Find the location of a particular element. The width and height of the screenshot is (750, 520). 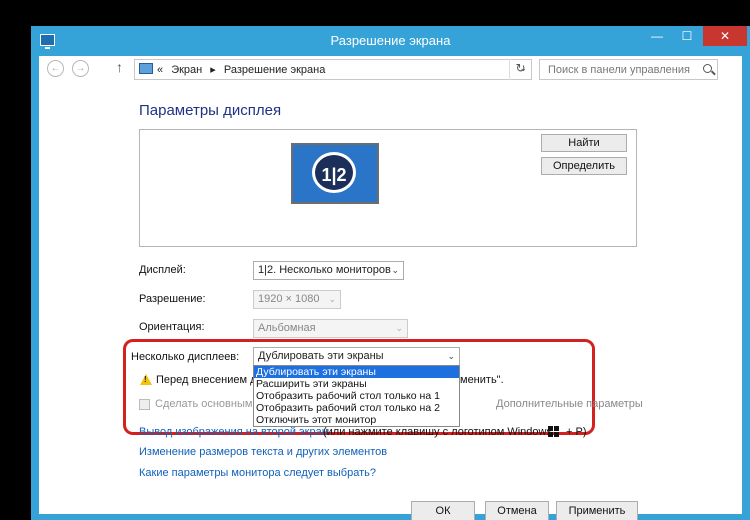

option-disconnect: Отключить этот монитор is located at coordinates (356, 420).